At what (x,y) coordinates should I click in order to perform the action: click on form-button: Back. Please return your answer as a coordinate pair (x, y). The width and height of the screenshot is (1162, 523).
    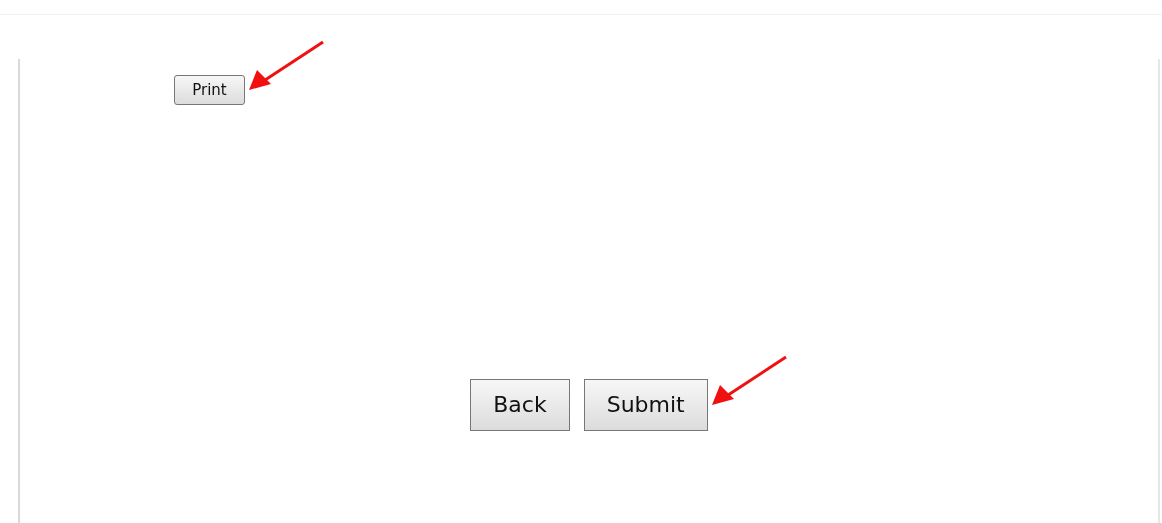
    Looking at the image, I should click on (520, 405).